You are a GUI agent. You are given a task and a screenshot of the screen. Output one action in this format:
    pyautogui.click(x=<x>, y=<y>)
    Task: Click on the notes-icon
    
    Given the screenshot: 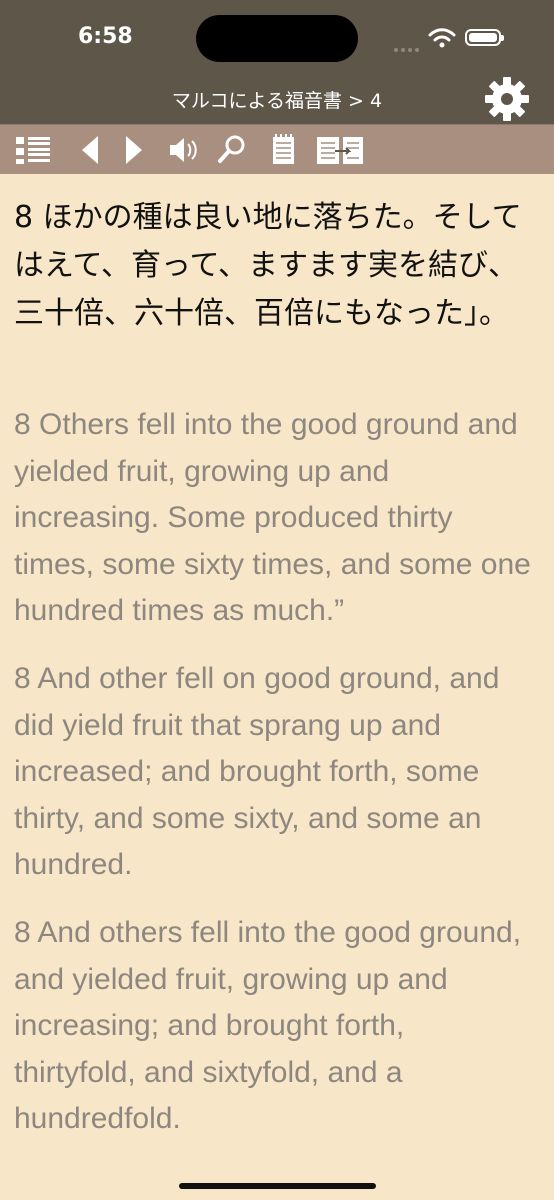 What is the action you would take?
    pyautogui.click(x=283, y=149)
    